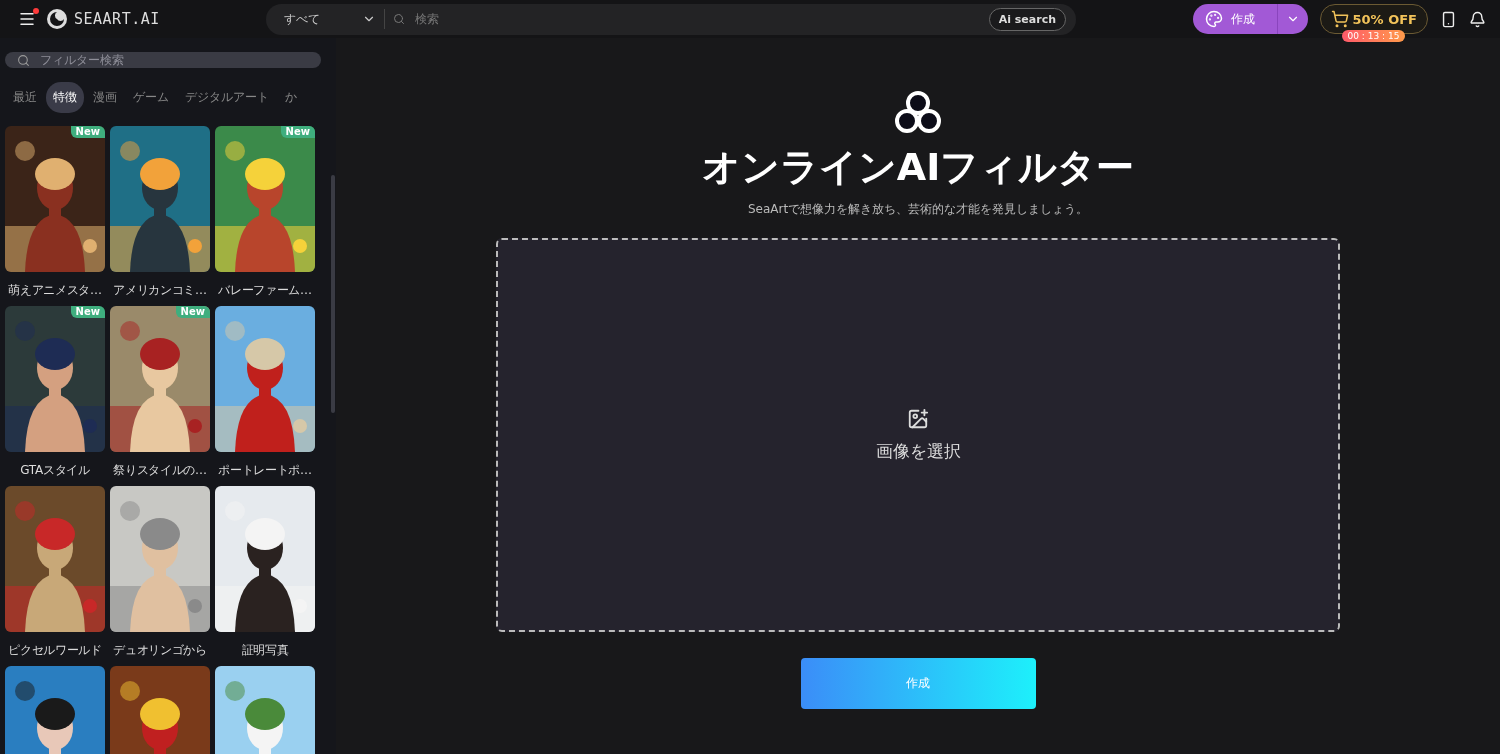 The width and height of the screenshot is (1500, 754). What do you see at coordinates (918, 112) in the screenshot?
I see `filter-logo-icon` at bounding box center [918, 112].